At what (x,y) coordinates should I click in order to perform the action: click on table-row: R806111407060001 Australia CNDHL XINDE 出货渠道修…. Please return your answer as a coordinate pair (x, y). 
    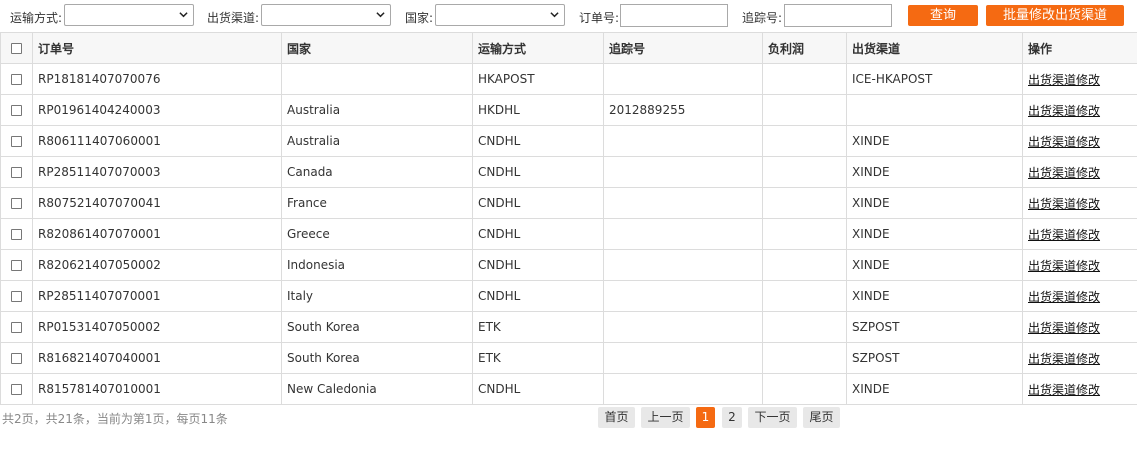
    Looking at the image, I should click on (568, 141).